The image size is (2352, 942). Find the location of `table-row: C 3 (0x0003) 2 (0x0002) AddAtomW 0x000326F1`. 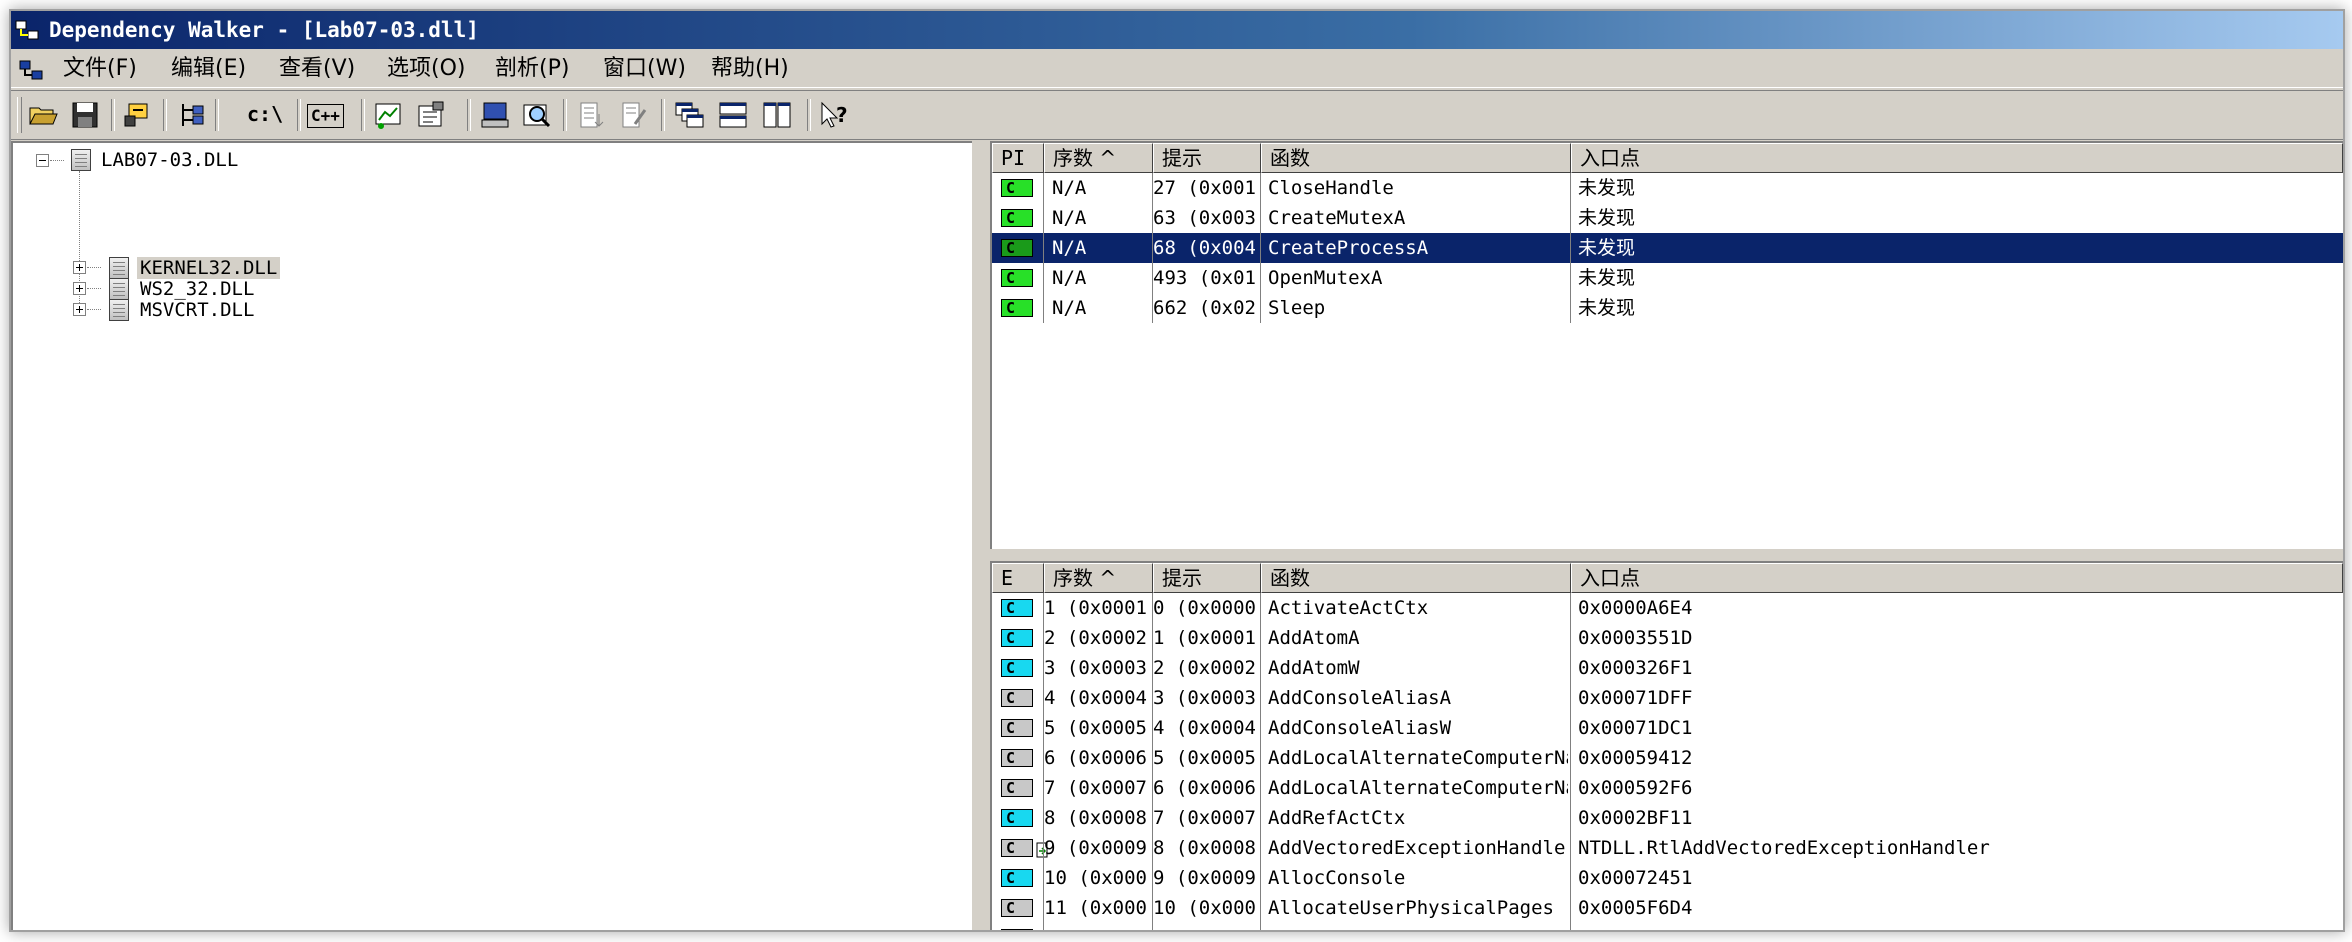

table-row: C 3 (0x0003) 2 (0x0002) AddAtomW 0x000326F1 is located at coordinates (1667, 668).